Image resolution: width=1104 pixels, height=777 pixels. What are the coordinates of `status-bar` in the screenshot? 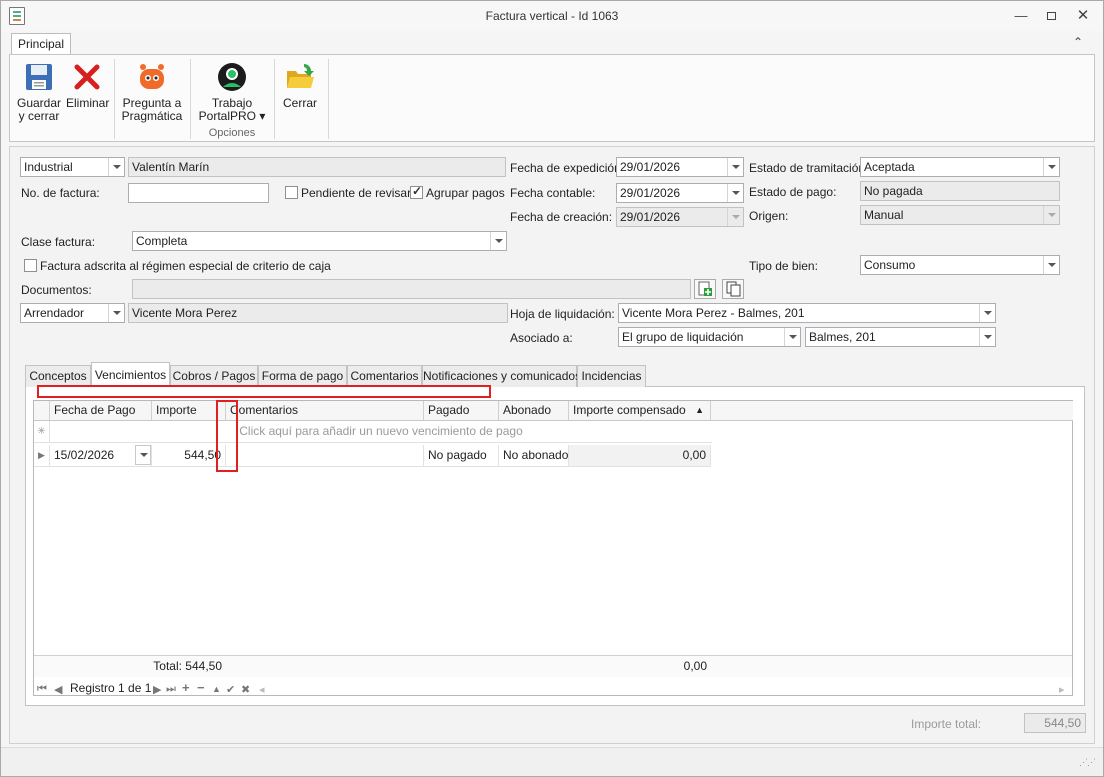 It's located at (552, 761).